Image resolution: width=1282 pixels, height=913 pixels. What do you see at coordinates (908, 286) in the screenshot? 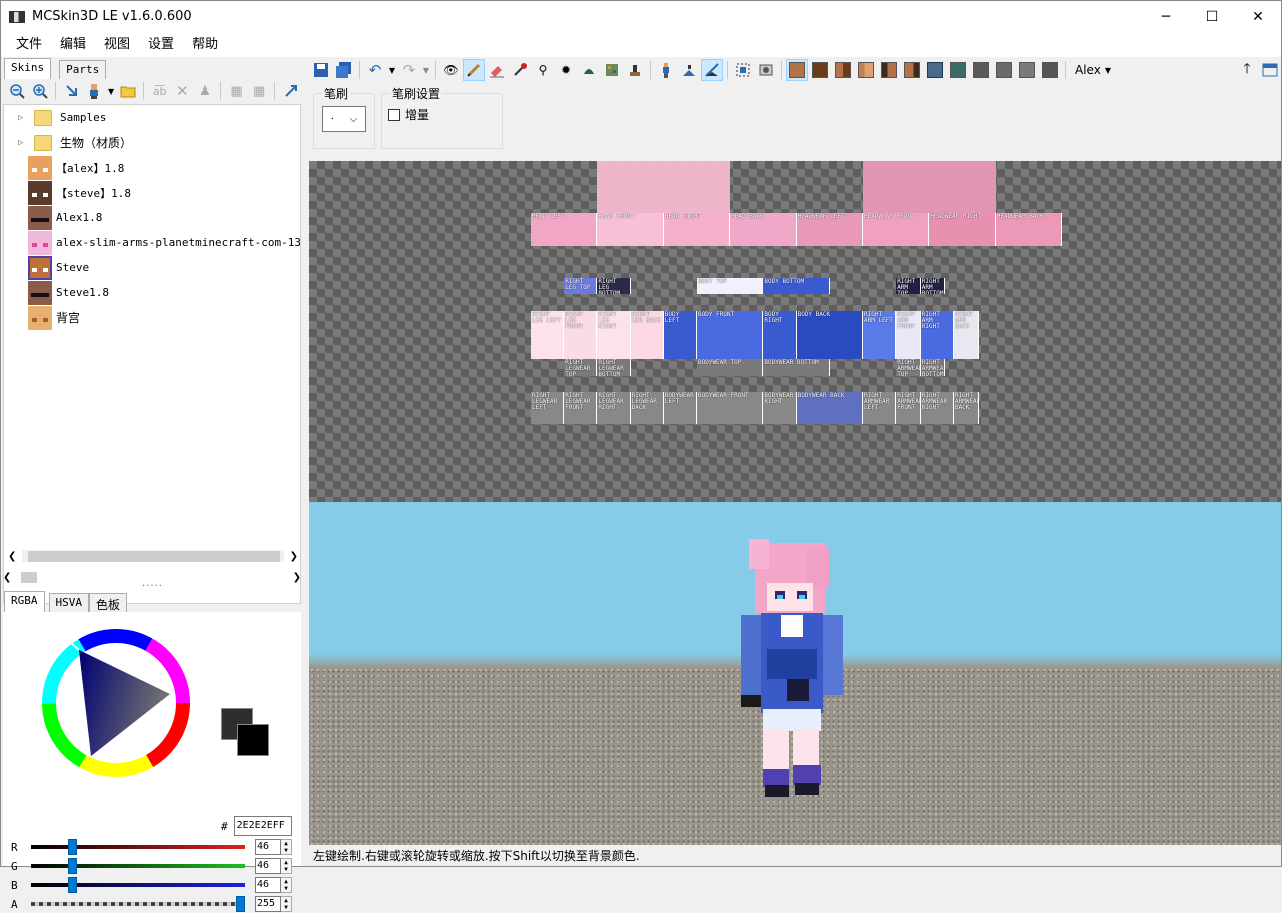
I see `uv-part: RIGHT ARM TOP` at bounding box center [908, 286].